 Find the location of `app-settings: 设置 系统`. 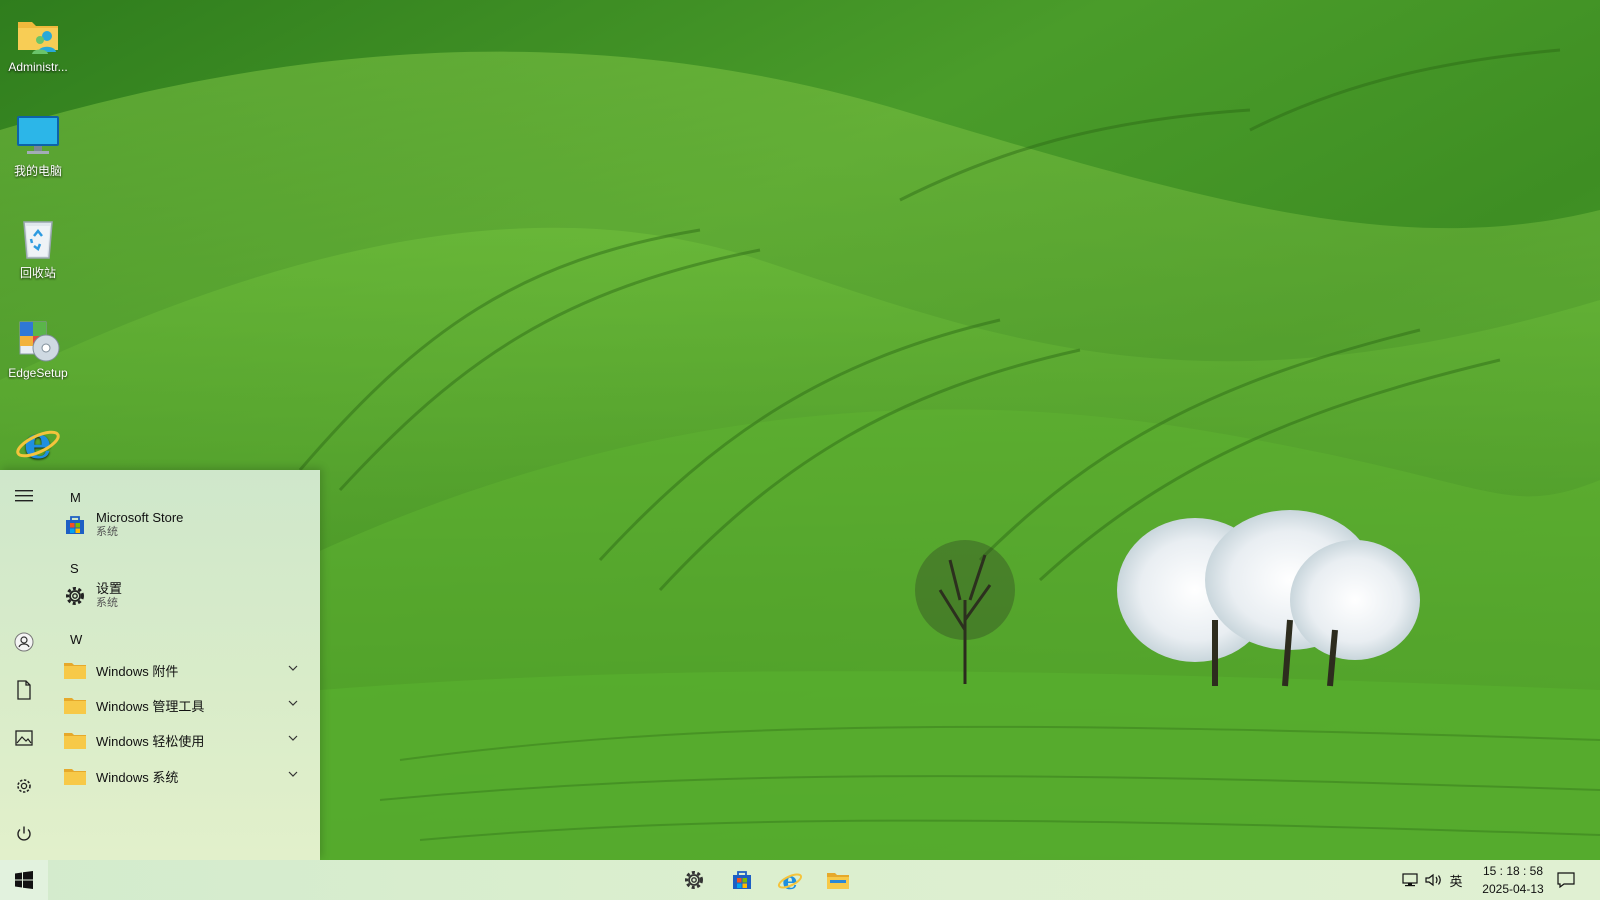

app-settings: 设置 系统 is located at coordinates (186, 596).